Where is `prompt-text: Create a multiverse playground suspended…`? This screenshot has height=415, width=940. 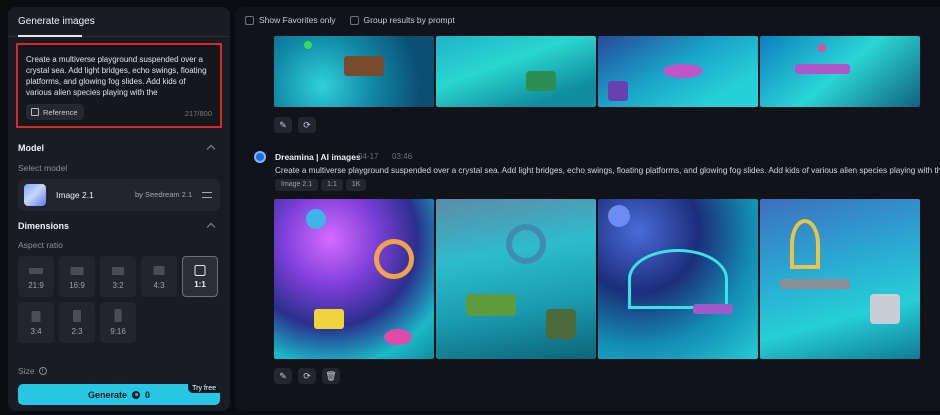 prompt-text: Create a multiverse playground suspended… is located at coordinates (119, 76).